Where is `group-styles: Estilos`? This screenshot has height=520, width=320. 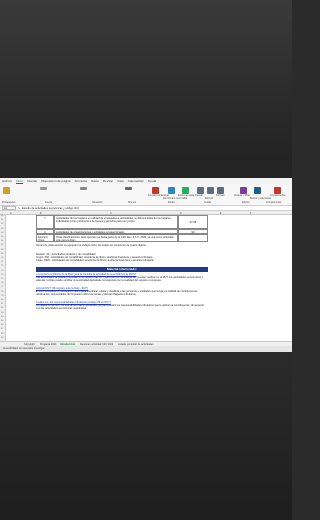 group-styles: Estilos is located at coordinates (171, 203).